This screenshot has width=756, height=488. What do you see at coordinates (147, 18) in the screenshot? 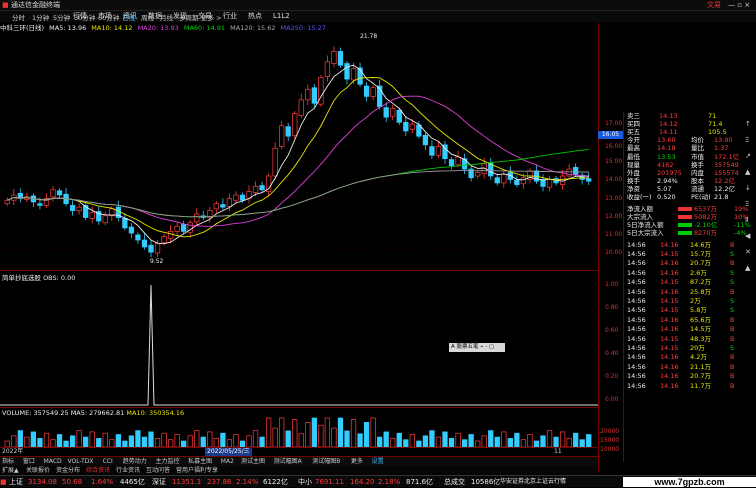
I see `period-weekly: 周线` at bounding box center [147, 18].